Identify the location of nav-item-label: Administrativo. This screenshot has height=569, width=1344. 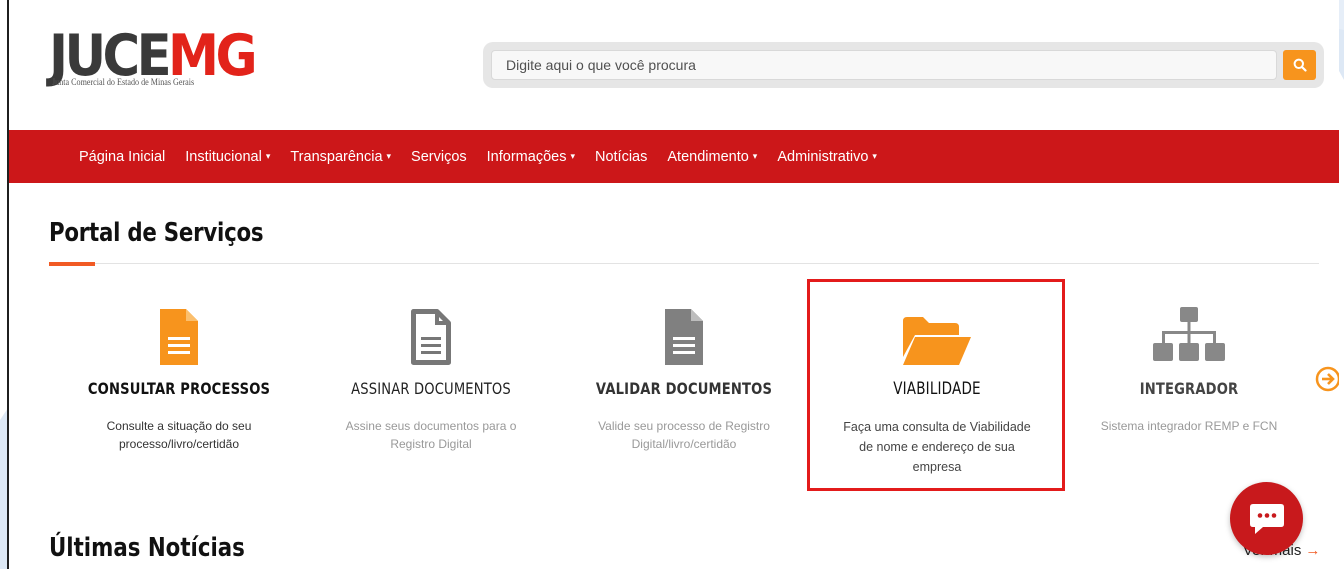
(823, 156).